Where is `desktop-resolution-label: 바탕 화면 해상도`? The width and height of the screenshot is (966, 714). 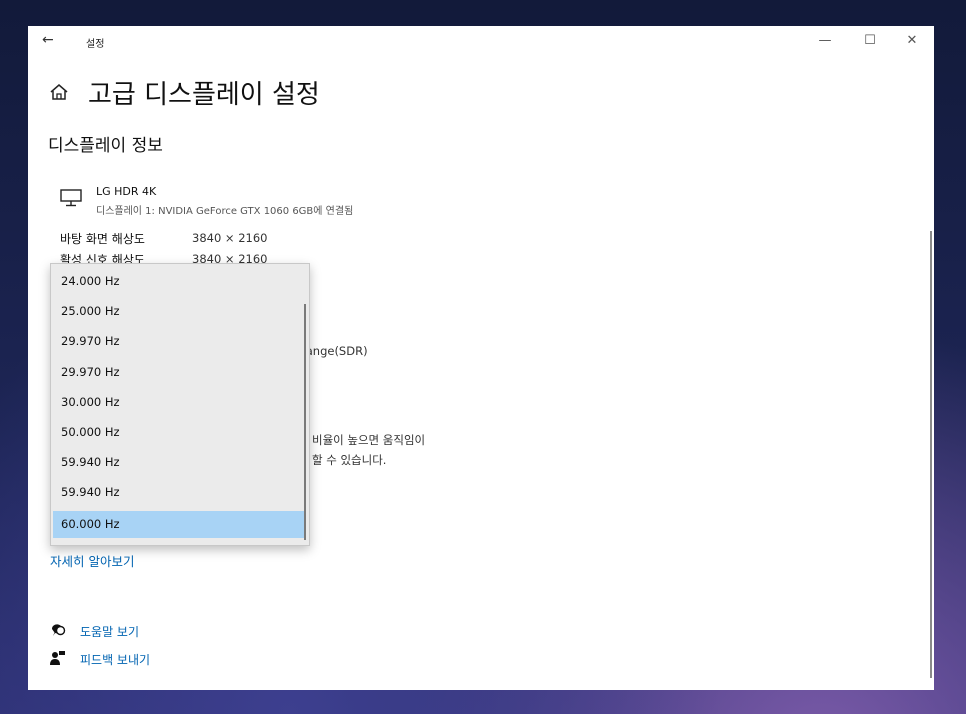
desktop-resolution-label: 바탕 화면 해상도 is located at coordinates (102, 239).